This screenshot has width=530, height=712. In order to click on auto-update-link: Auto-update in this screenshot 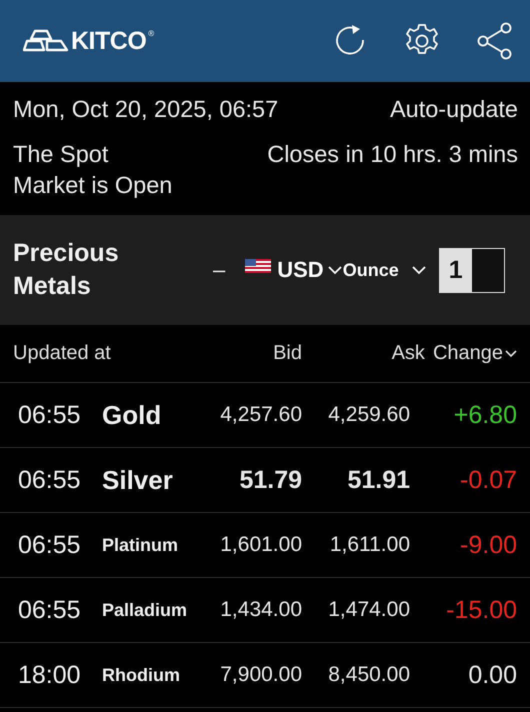, I will do `click(454, 109)`.